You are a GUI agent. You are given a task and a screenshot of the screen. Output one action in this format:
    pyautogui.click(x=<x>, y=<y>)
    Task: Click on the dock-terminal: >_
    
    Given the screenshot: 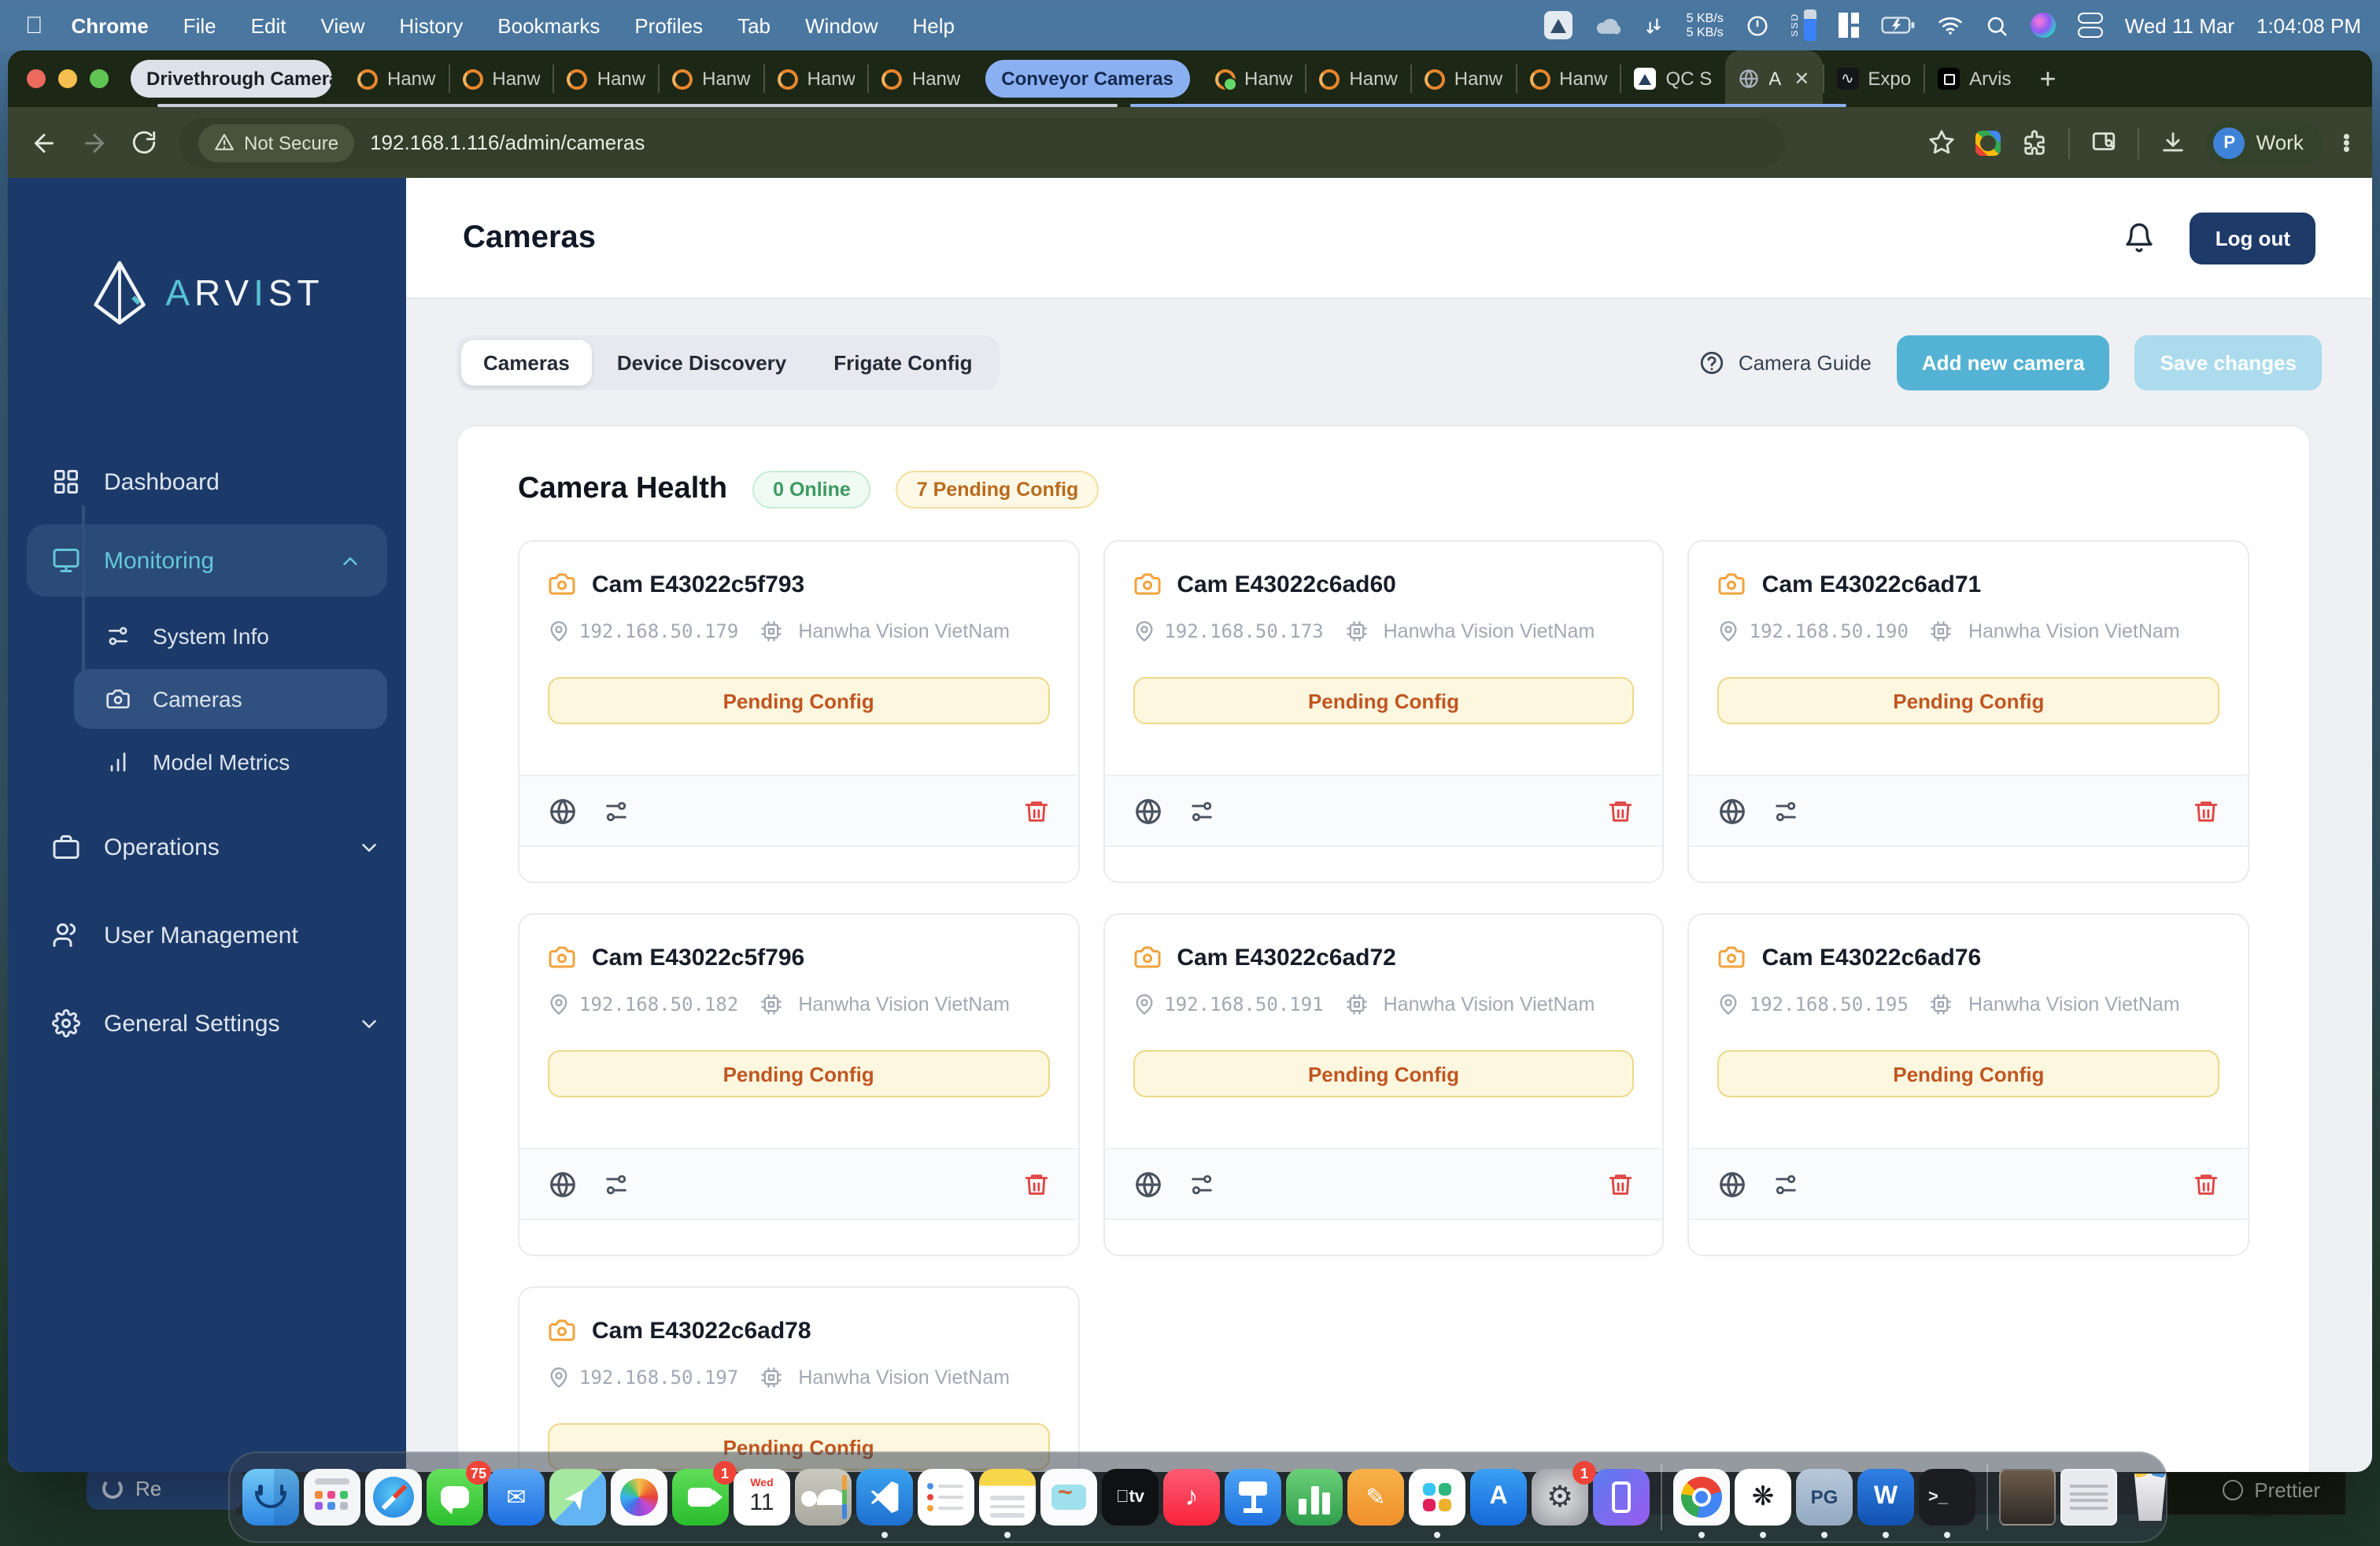 What is the action you would take?
    pyautogui.click(x=1947, y=1503)
    